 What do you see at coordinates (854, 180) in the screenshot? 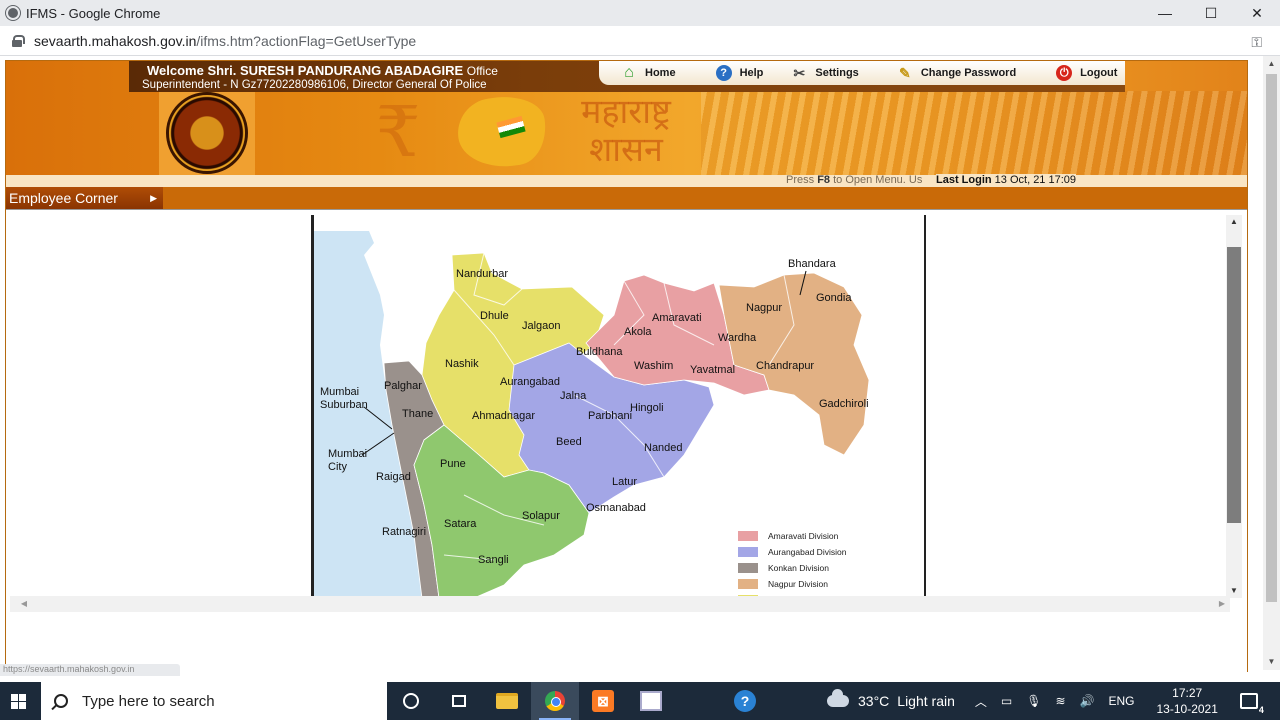
I see `f8-hint: Press F8 to Open Menu. Us` at bounding box center [854, 180].